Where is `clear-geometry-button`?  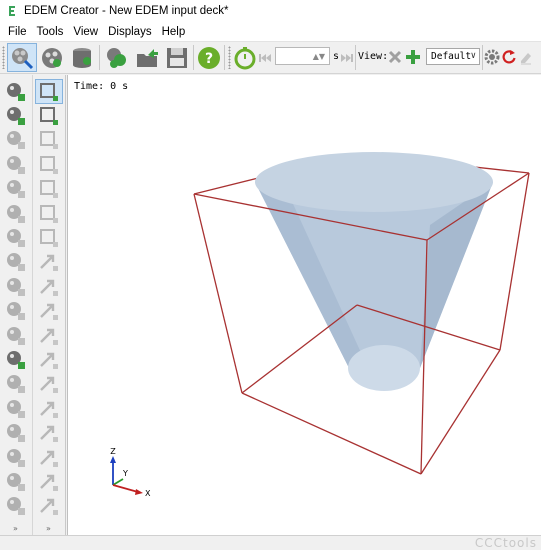 clear-geometry-button is located at coordinates (16, 481).